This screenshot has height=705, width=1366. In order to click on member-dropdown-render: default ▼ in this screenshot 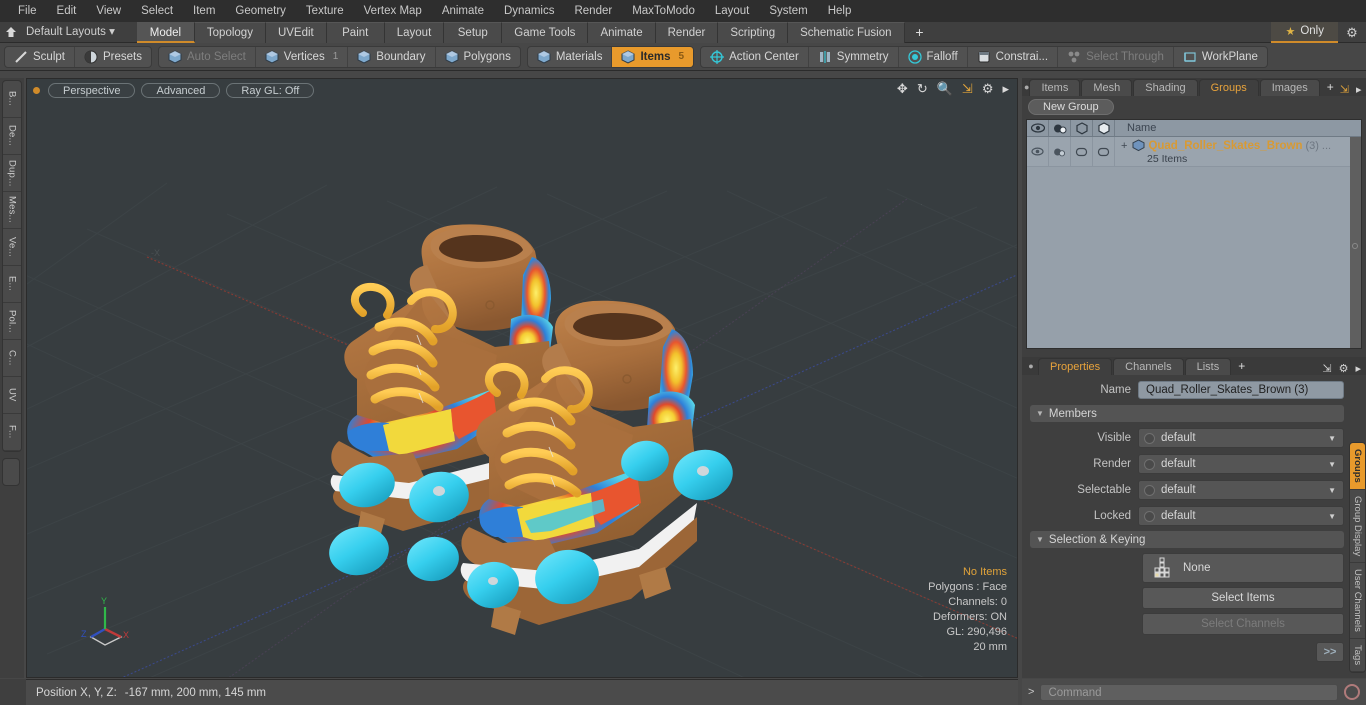, I will do `click(1241, 464)`.